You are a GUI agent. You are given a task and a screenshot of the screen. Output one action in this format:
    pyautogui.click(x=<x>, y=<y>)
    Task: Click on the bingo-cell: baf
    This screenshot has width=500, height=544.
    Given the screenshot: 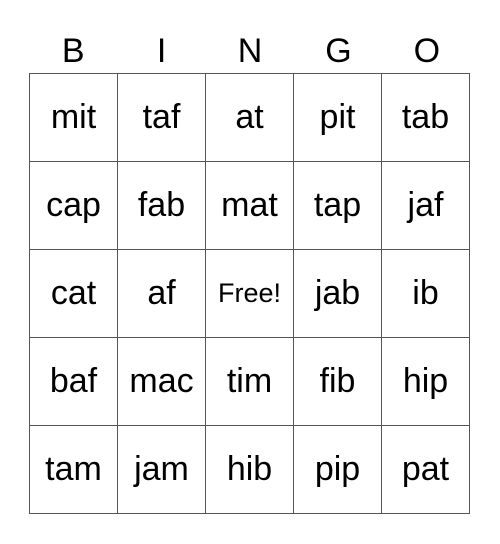 What is the action you would take?
    pyautogui.click(x=74, y=382)
    